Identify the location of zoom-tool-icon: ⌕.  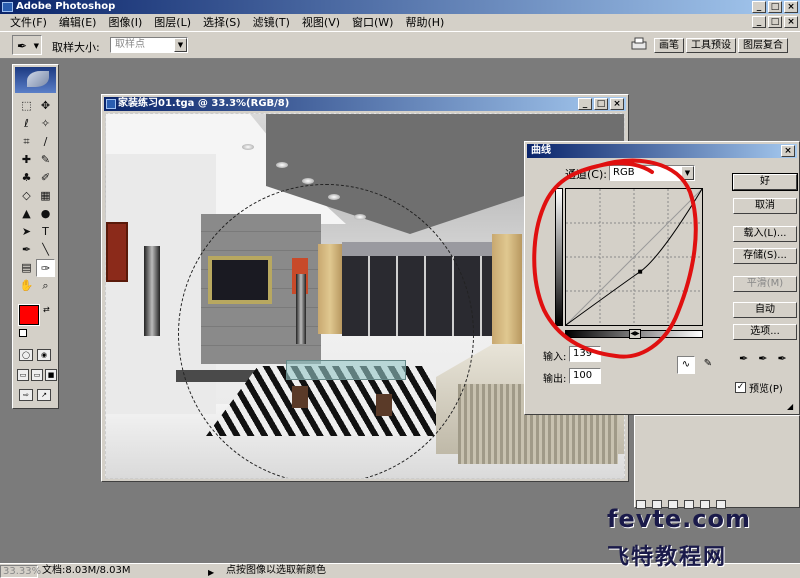
(45, 286).